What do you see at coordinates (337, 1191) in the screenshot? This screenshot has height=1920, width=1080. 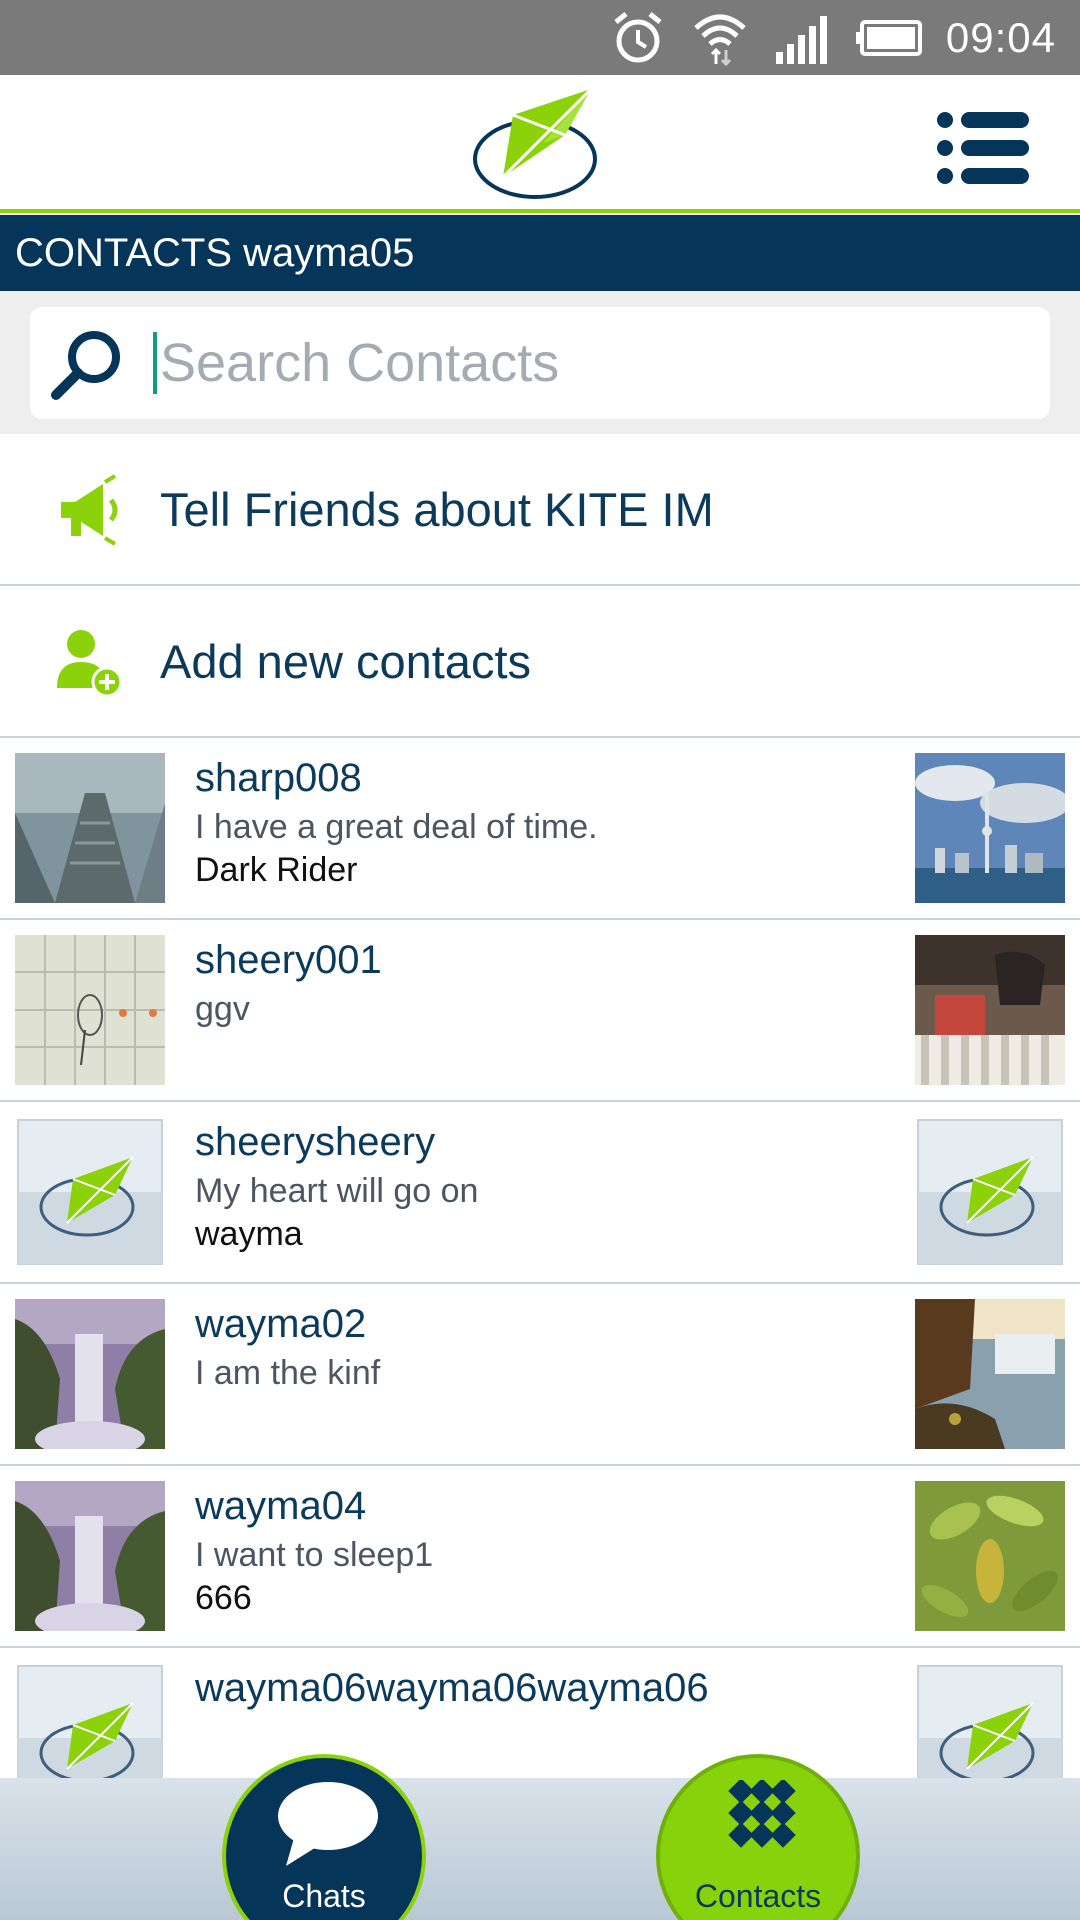 I see `contact-status: My heart will go on` at bounding box center [337, 1191].